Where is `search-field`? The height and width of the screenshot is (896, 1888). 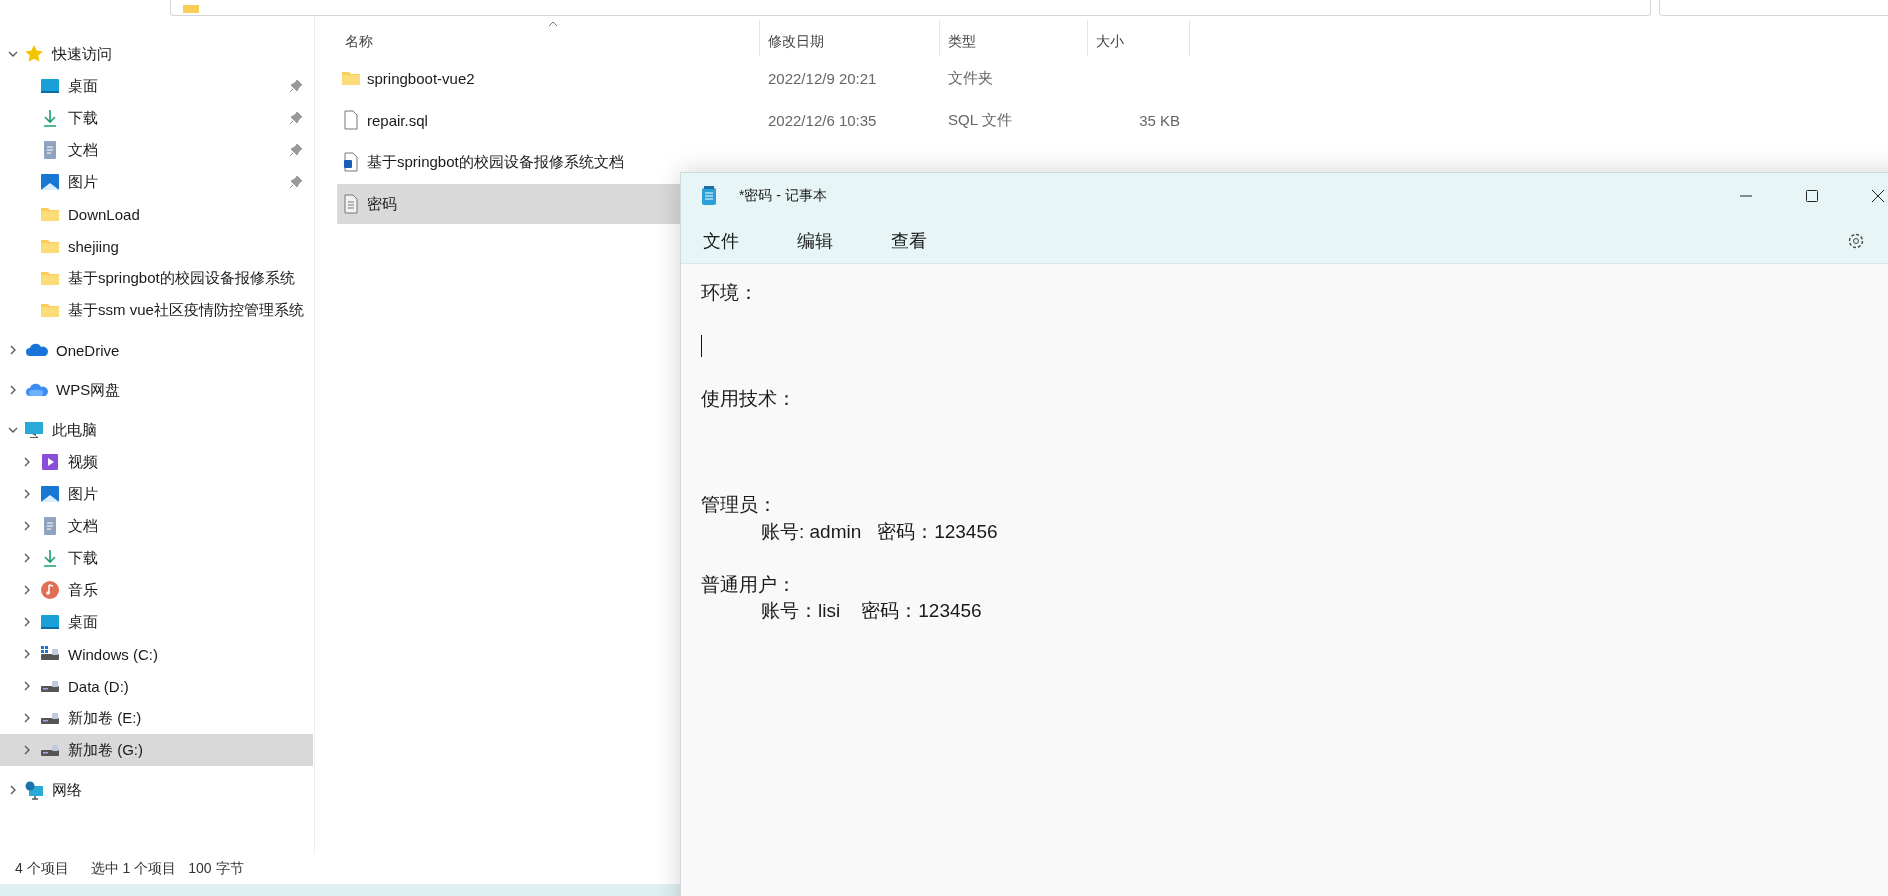
search-field is located at coordinates (1773, 8).